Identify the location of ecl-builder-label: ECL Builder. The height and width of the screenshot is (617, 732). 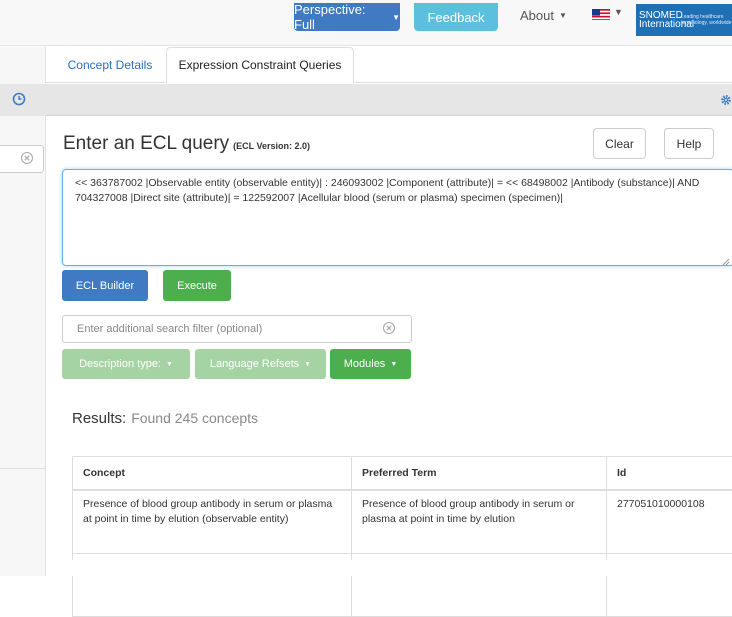
(105, 286).